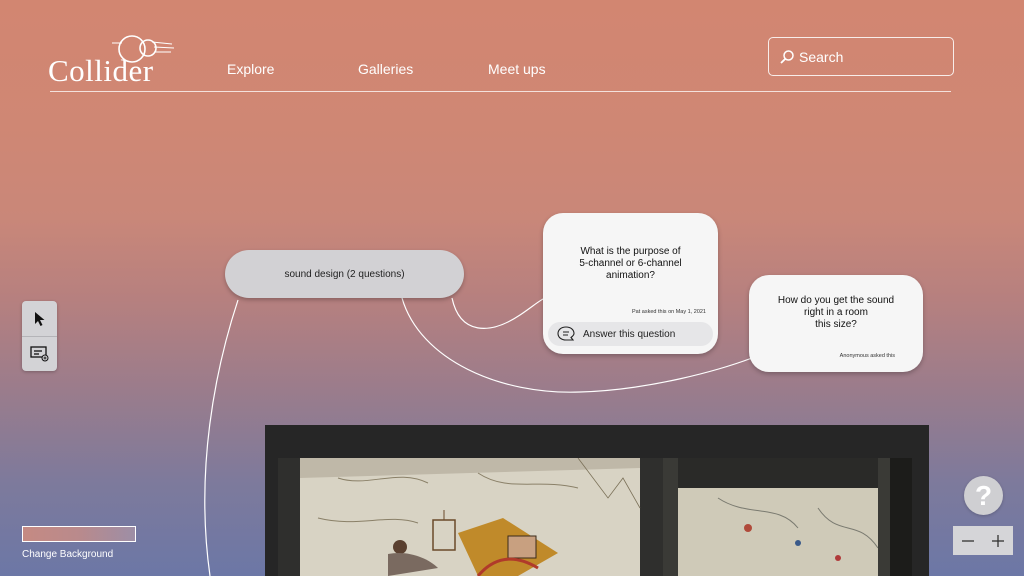 The image size is (1024, 576). I want to click on minus-icon, so click(968, 540).